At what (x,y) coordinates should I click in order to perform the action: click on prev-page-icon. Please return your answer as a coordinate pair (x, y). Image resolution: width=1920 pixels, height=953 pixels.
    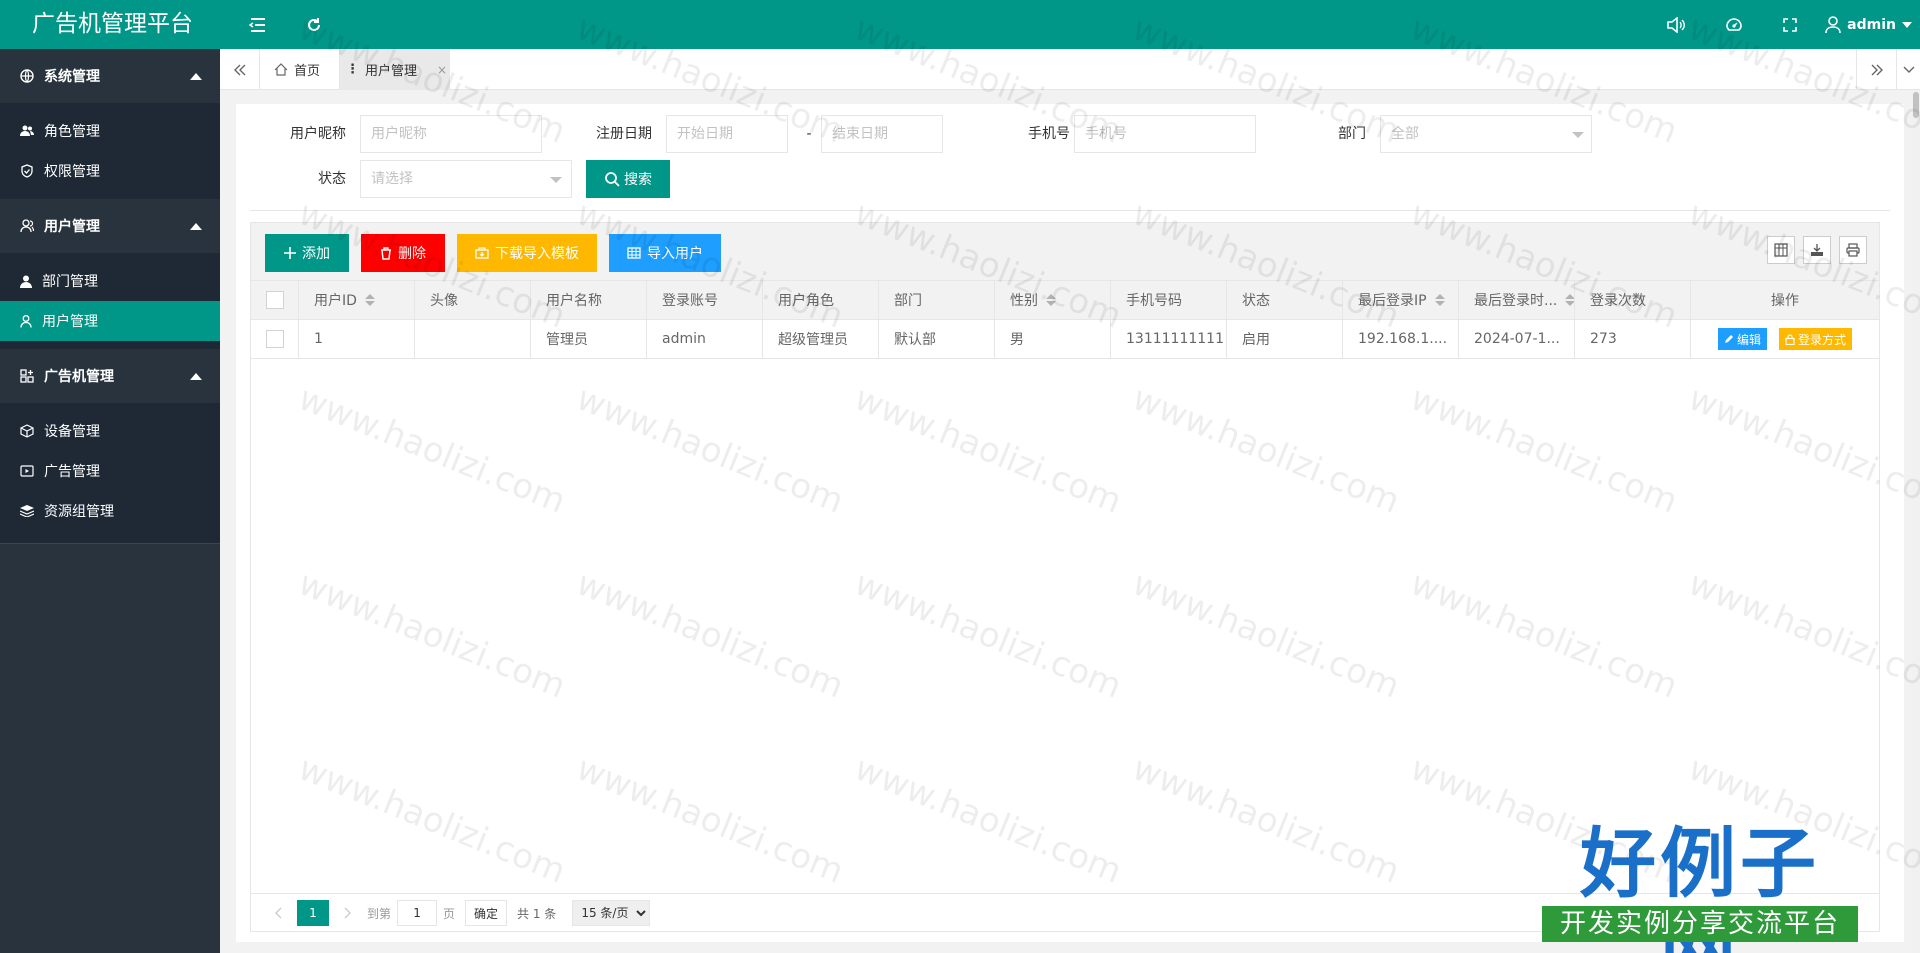
    Looking at the image, I should click on (278, 913).